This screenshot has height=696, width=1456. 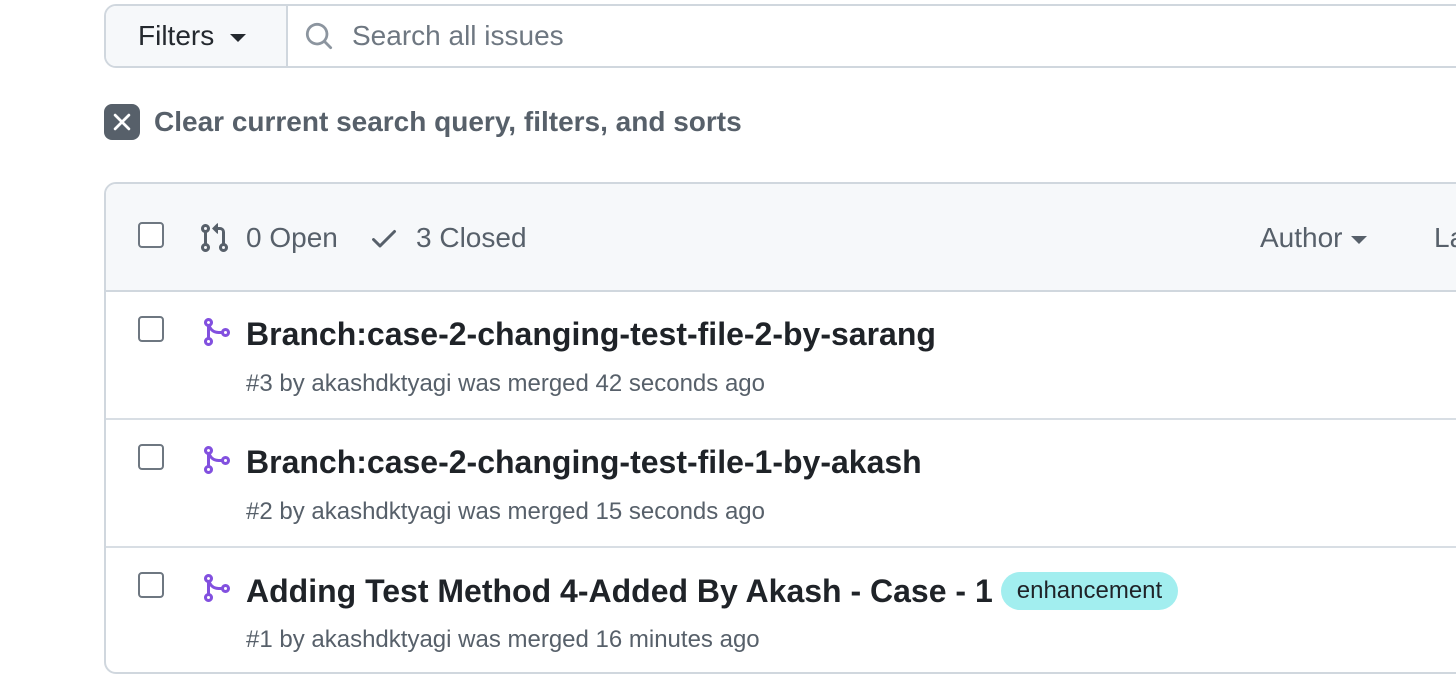 I want to click on author-filter-dropdown: Author, so click(x=1313, y=238).